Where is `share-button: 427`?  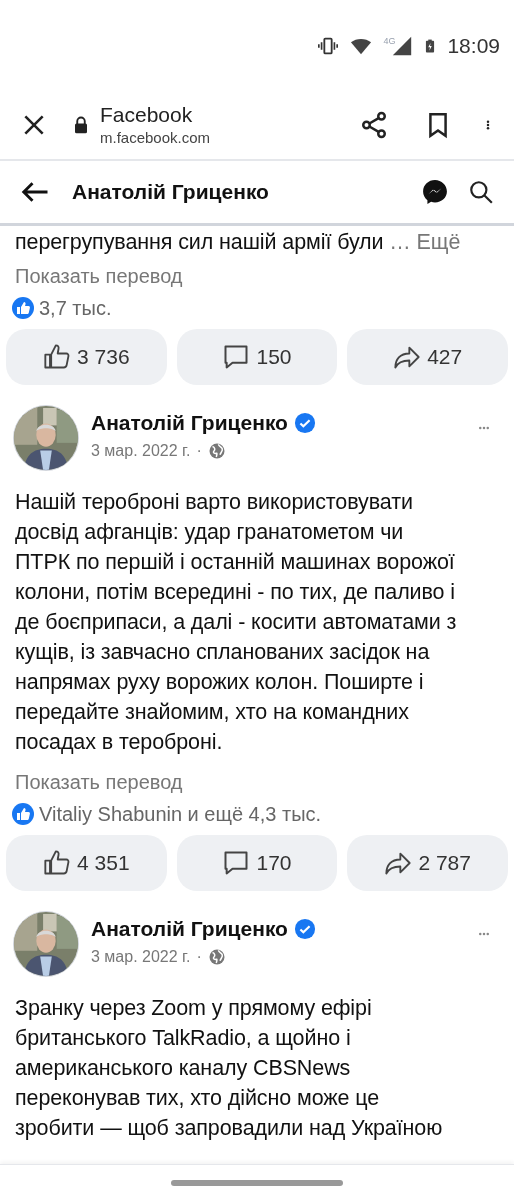 share-button: 427 is located at coordinates (427, 357).